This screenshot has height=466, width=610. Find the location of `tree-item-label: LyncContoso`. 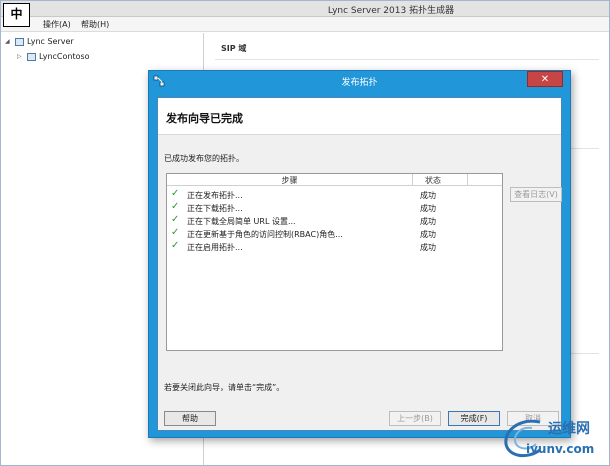

tree-item-label: LyncContoso is located at coordinates (64, 56).